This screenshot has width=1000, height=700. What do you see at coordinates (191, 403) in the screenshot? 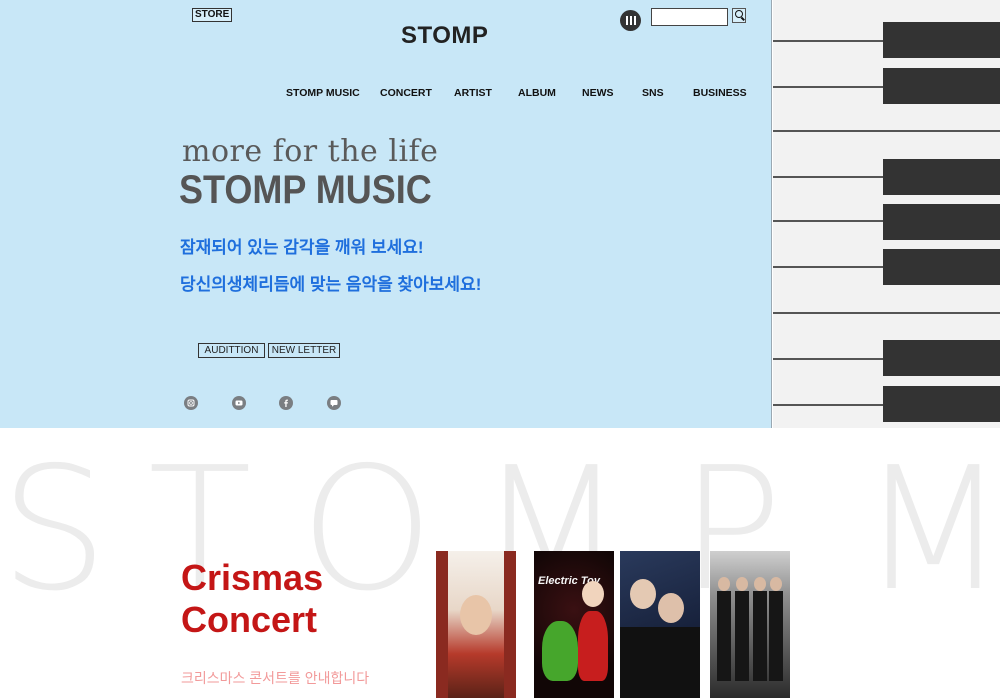
I see `instagram-icon` at bounding box center [191, 403].